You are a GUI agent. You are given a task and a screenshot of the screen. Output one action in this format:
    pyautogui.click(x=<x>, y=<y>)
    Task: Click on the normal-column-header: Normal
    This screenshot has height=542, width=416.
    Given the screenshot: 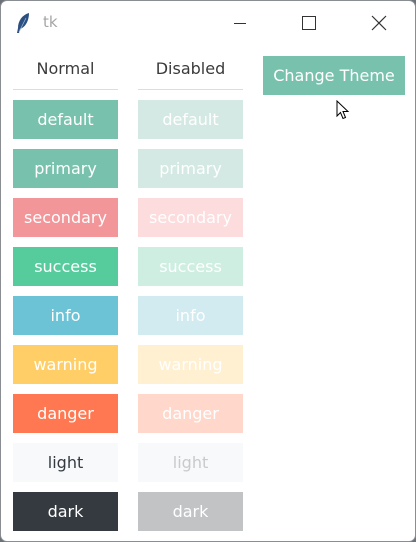 What is the action you would take?
    pyautogui.click(x=65, y=68)
    